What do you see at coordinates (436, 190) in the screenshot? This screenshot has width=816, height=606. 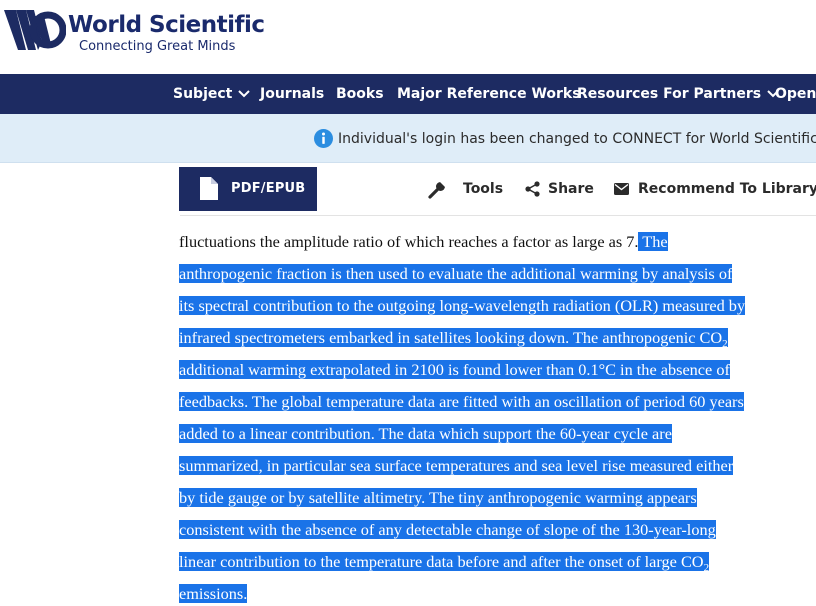 I see `wrench-icon` at bounding box center [436, 190].